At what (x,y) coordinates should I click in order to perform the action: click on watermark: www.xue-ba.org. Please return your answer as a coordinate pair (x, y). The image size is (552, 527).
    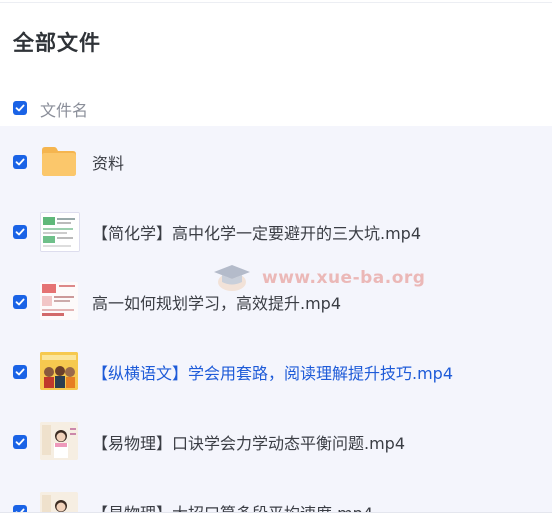
    Looking at the image, I should click on (344, 278).